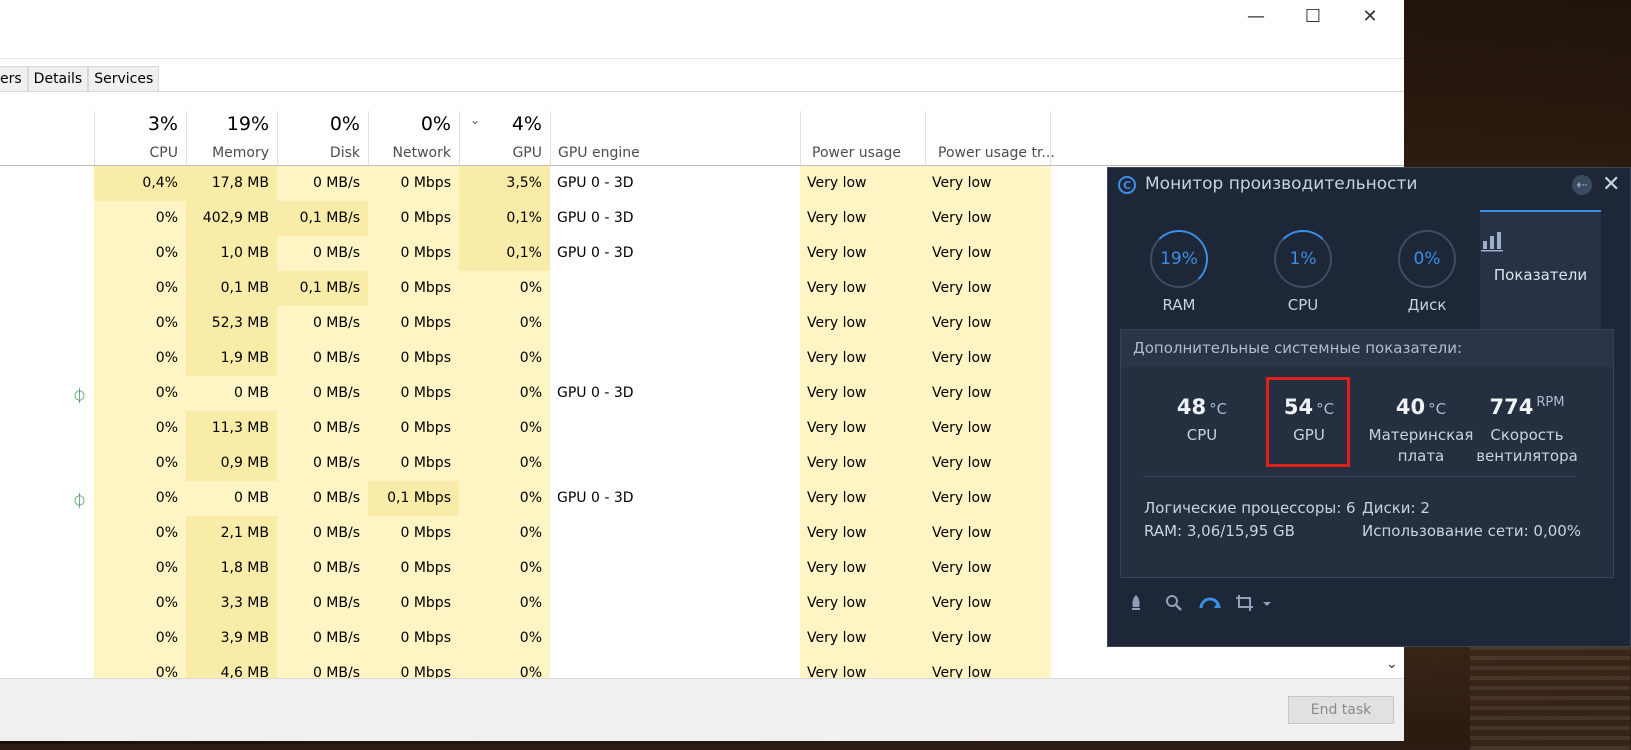 This screenshot has height=750, width=1631. Describe the element at coordinates (322, 138) in the screenshot. I see `column-header-disk: 0% Disk` at that location.